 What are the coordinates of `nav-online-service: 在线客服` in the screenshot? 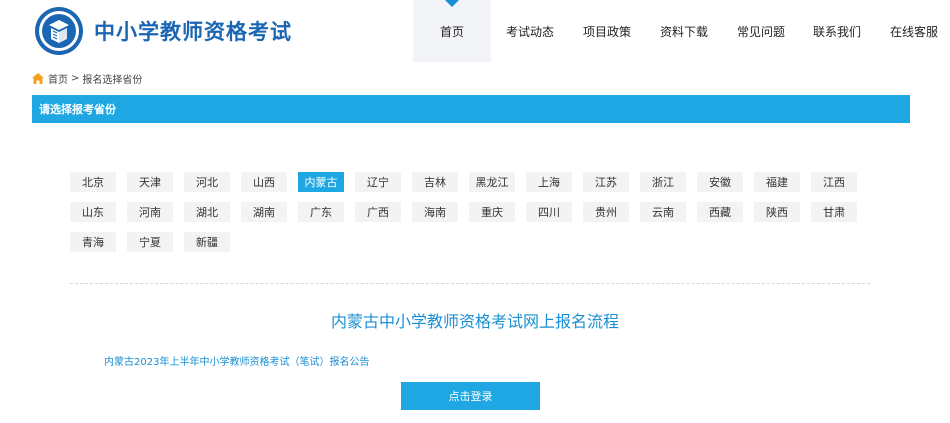 It's located at (912, 31).